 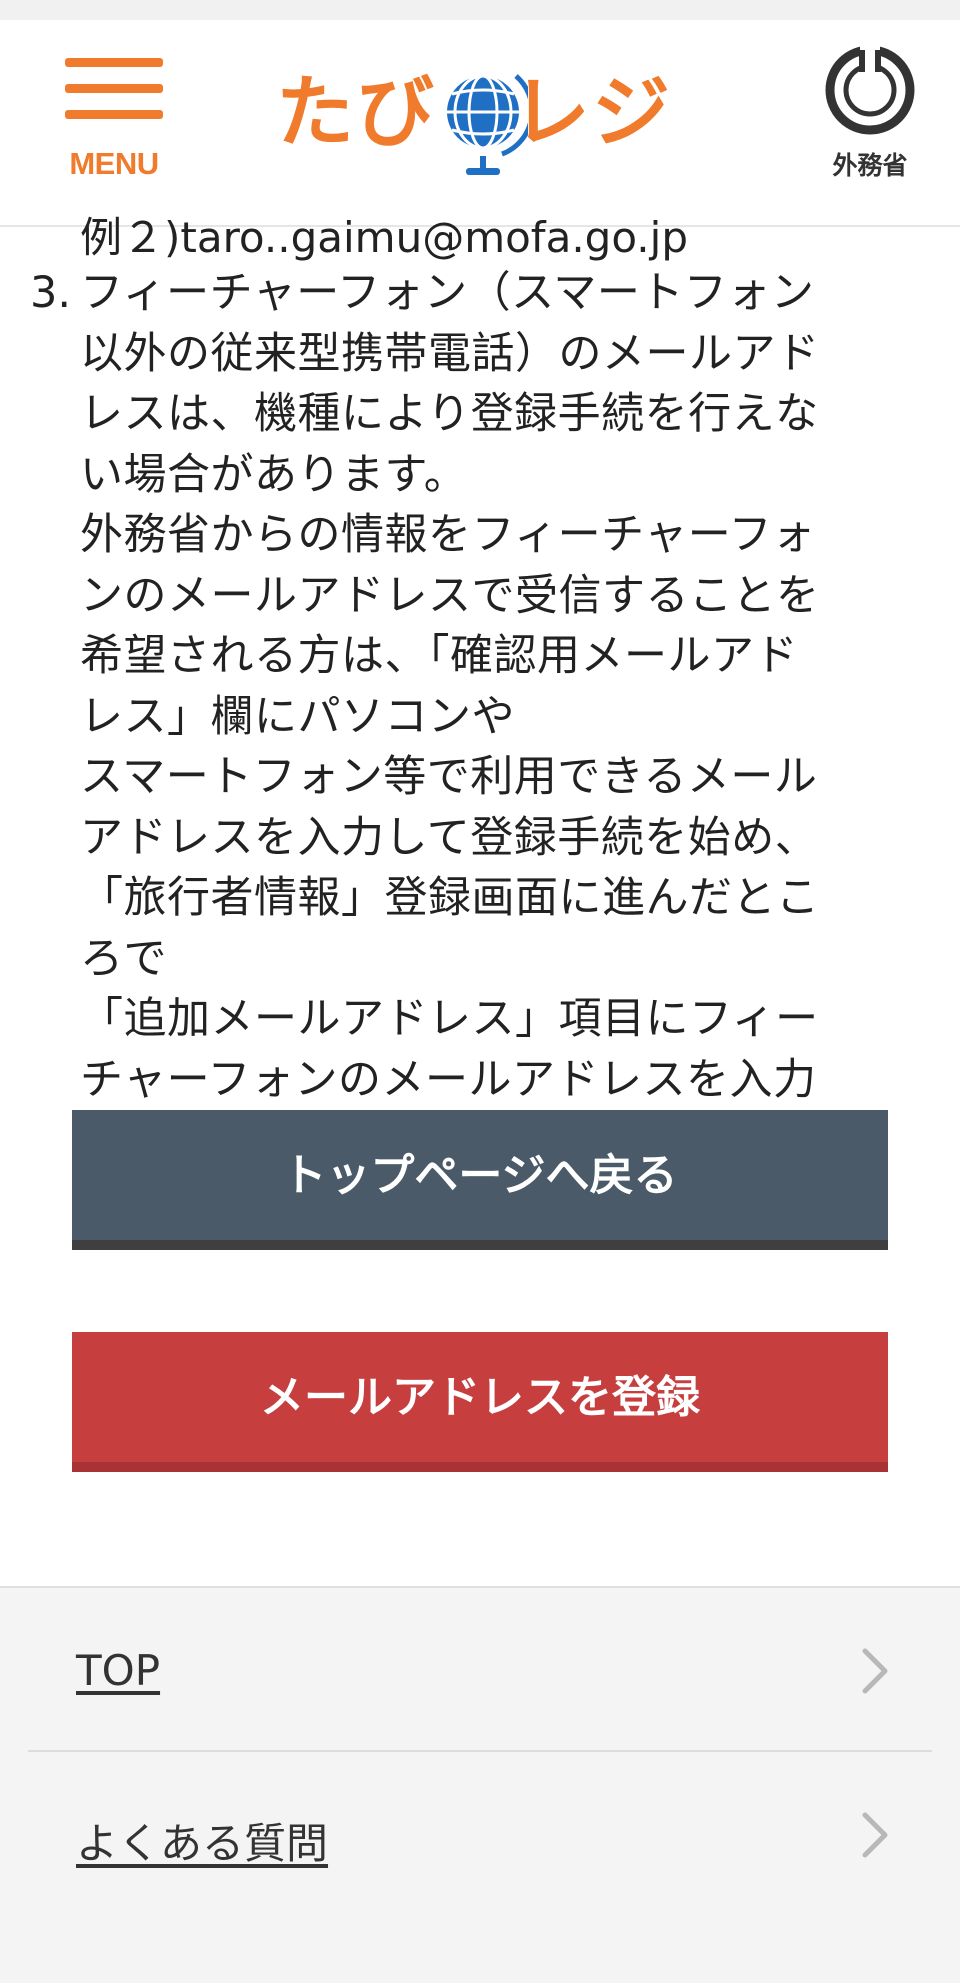 I want to click on note-number: 3., so click(x=51, y=293).